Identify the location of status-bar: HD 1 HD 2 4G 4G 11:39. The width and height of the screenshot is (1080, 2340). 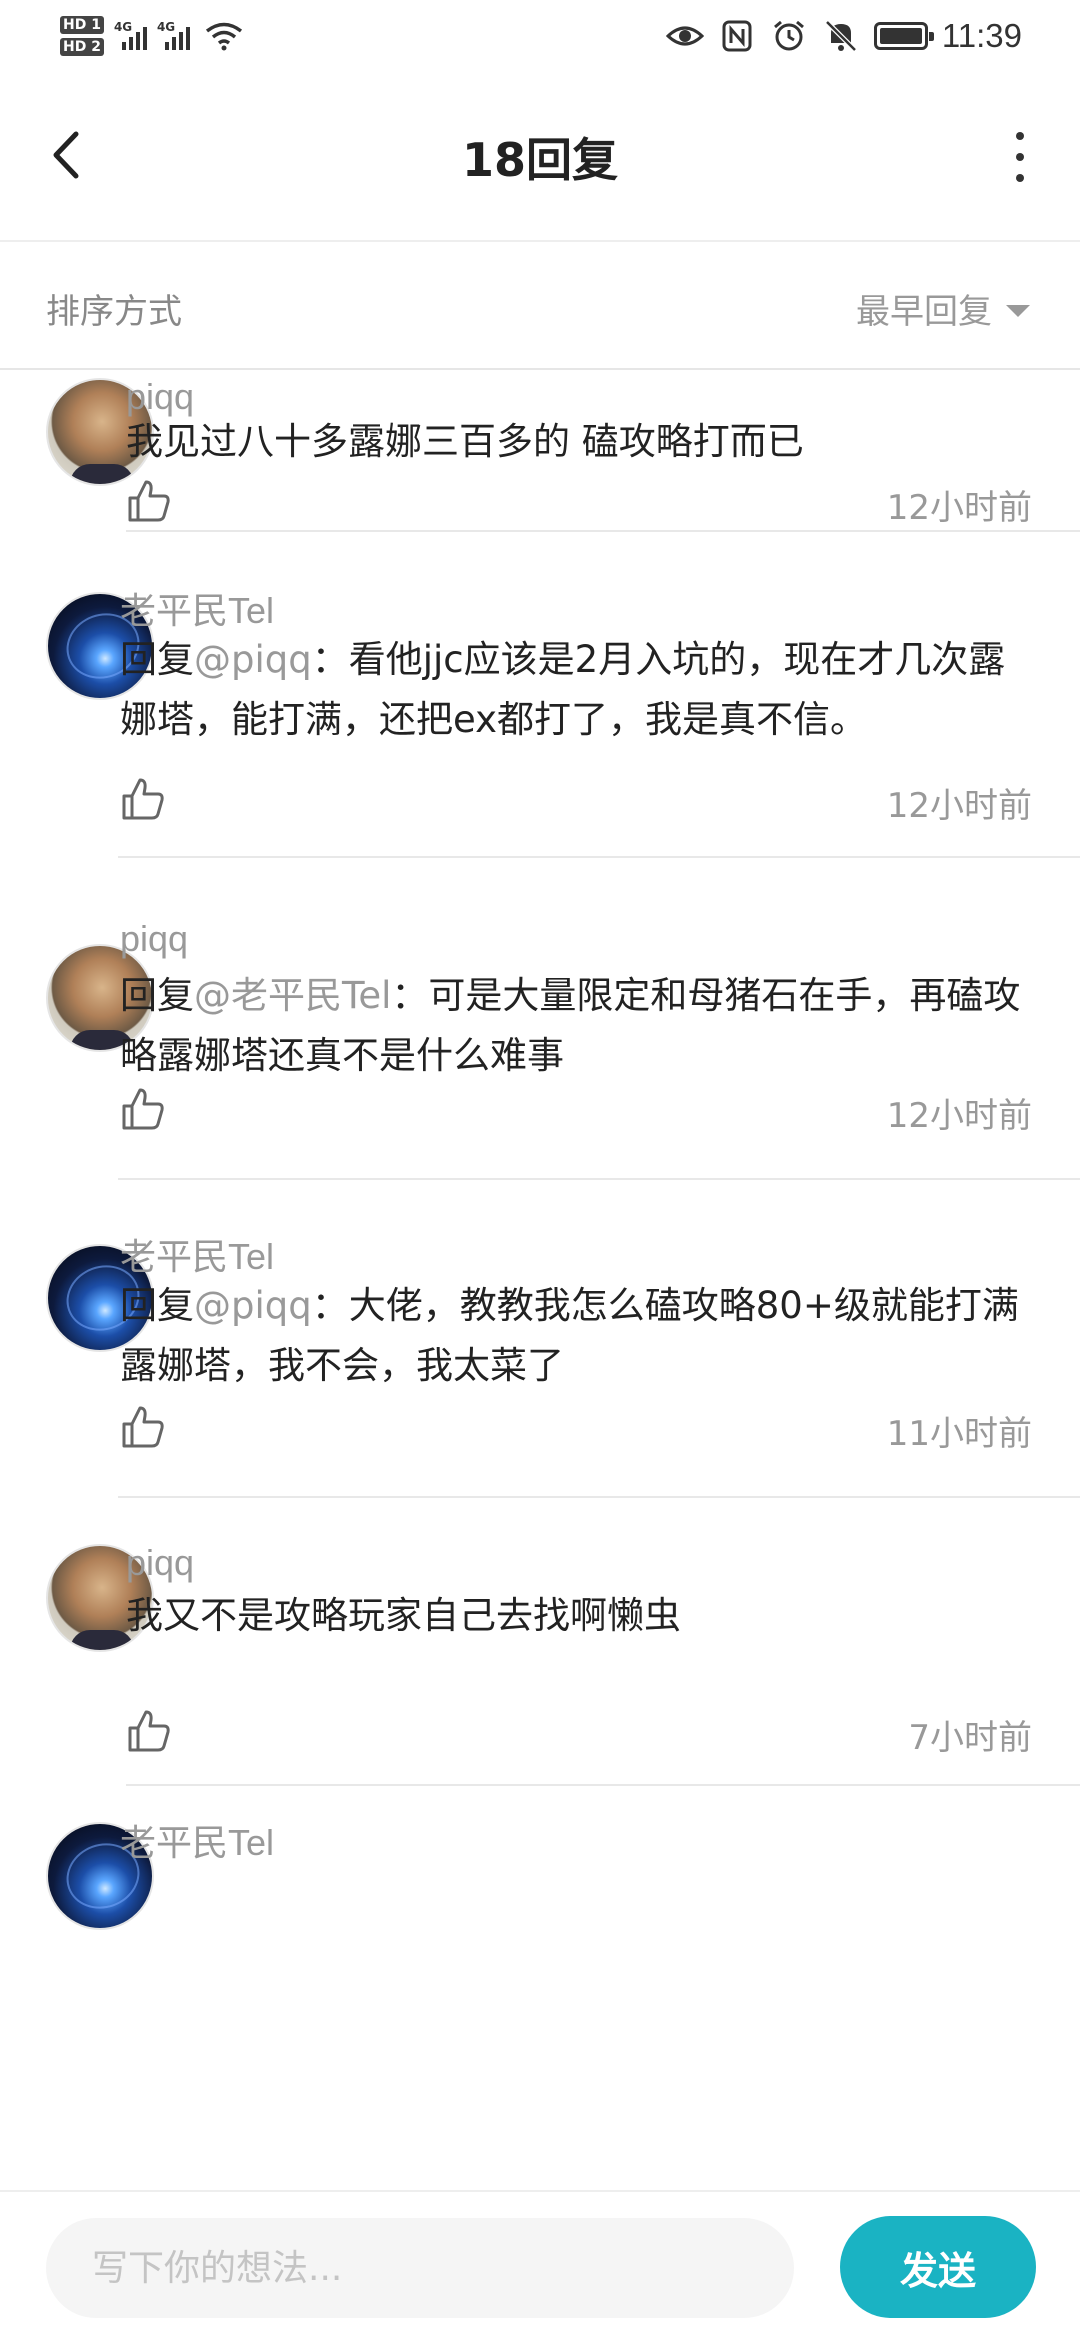
(540, 36).